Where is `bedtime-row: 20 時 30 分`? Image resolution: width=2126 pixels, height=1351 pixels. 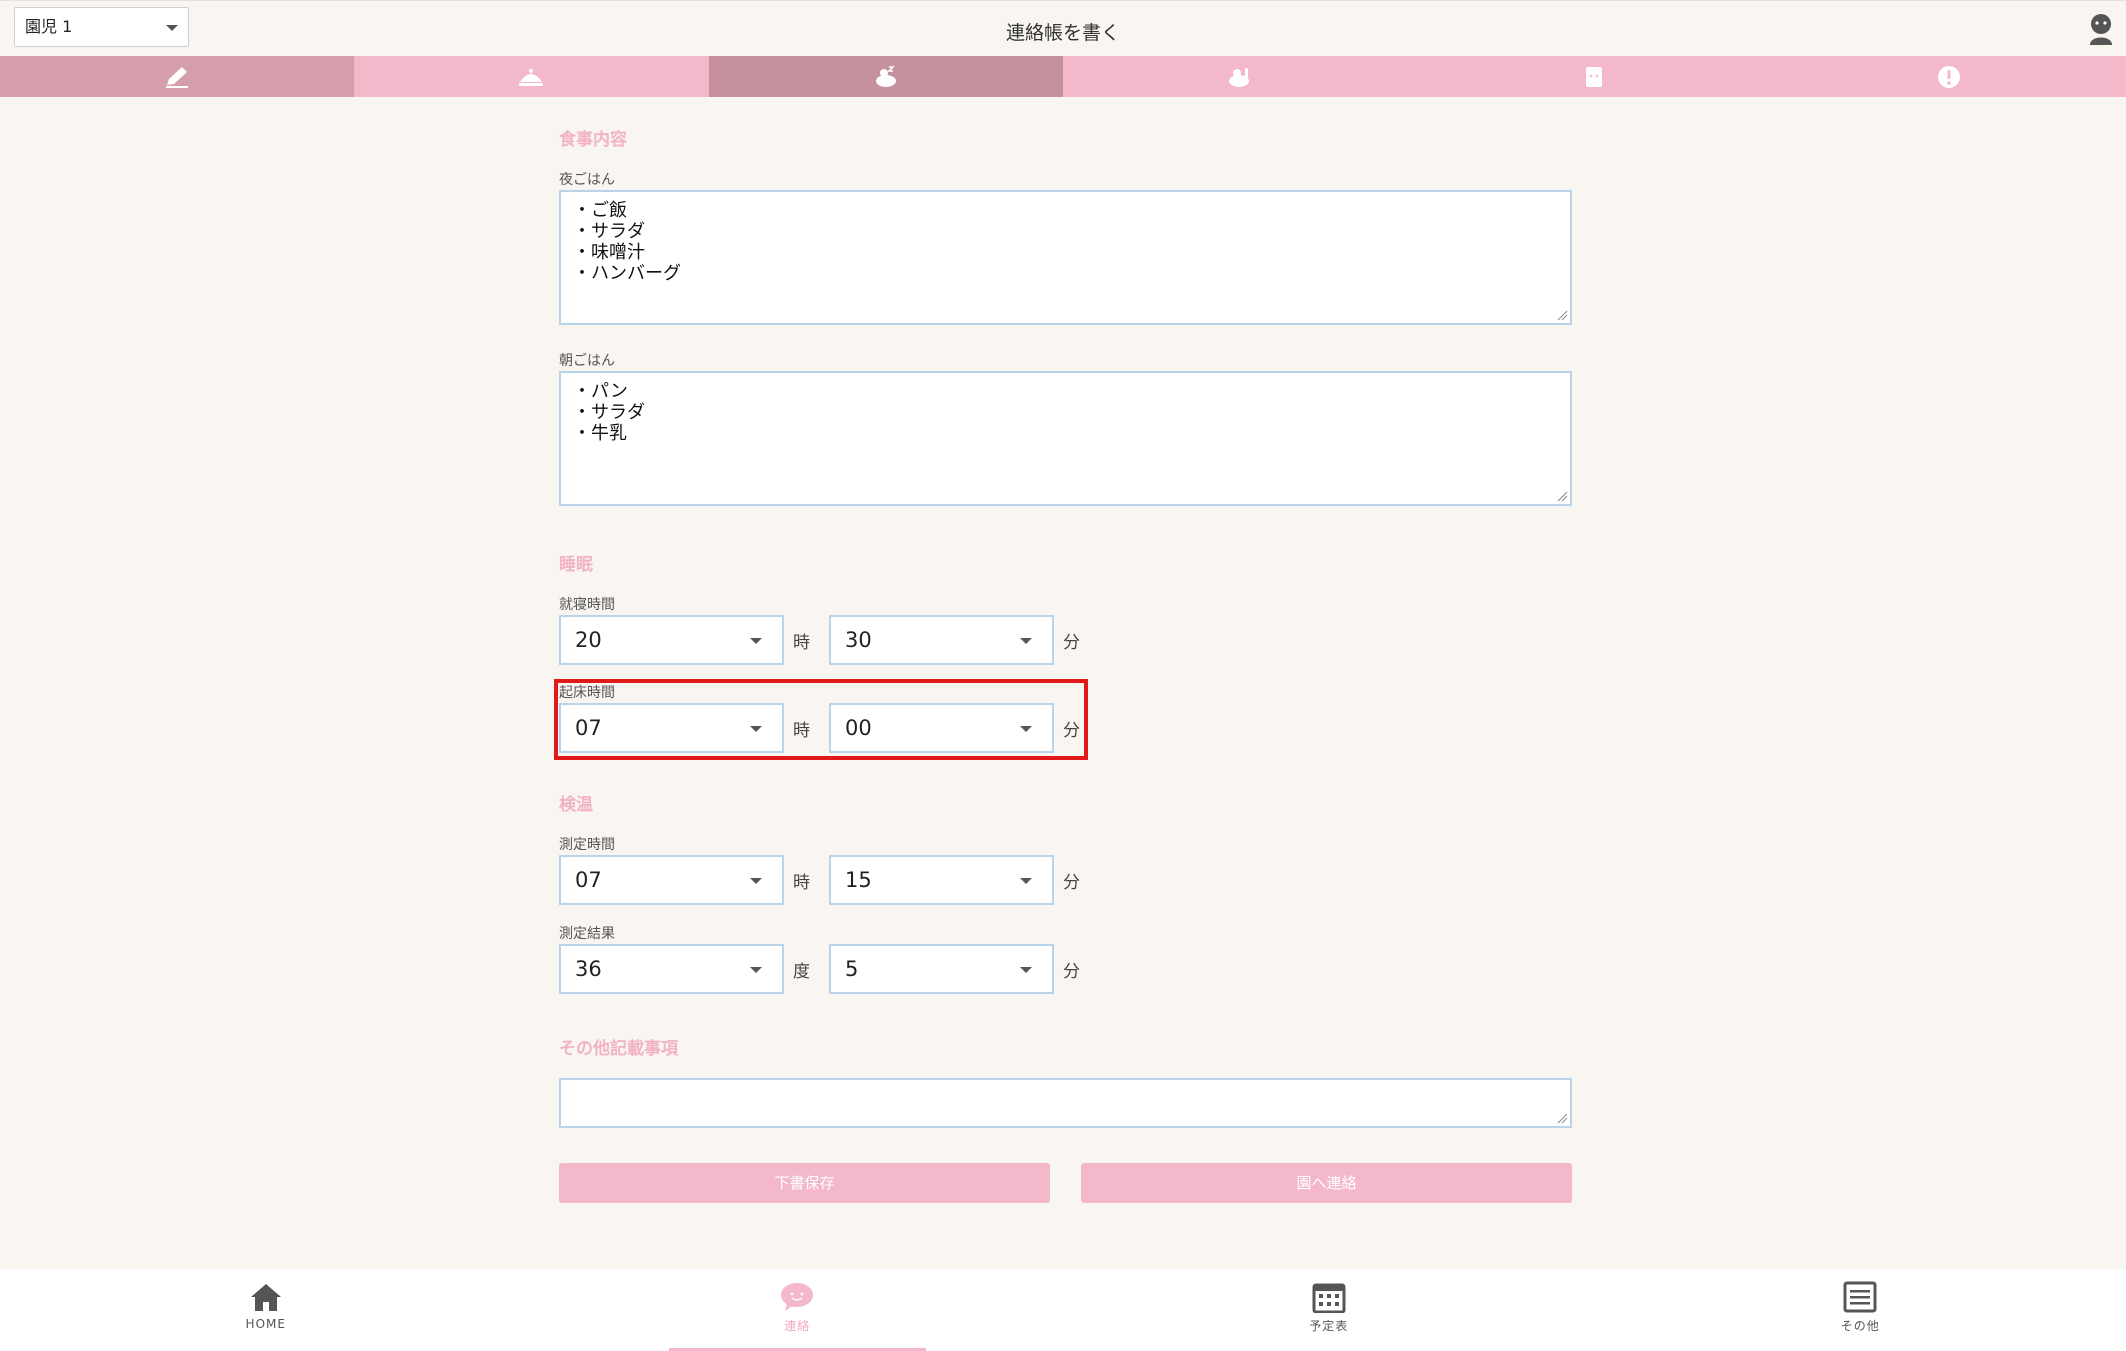 bedtime-row: 20 時 30 分 is located at coordinates (829, 641).